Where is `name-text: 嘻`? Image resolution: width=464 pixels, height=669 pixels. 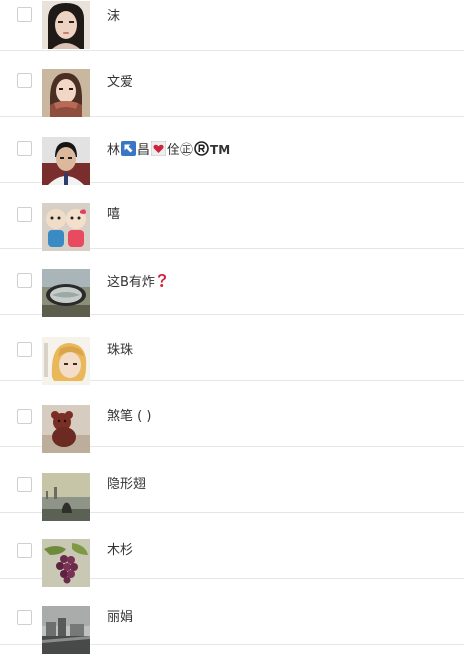
name-text: 嘻 is located at coordinates (114, 214).